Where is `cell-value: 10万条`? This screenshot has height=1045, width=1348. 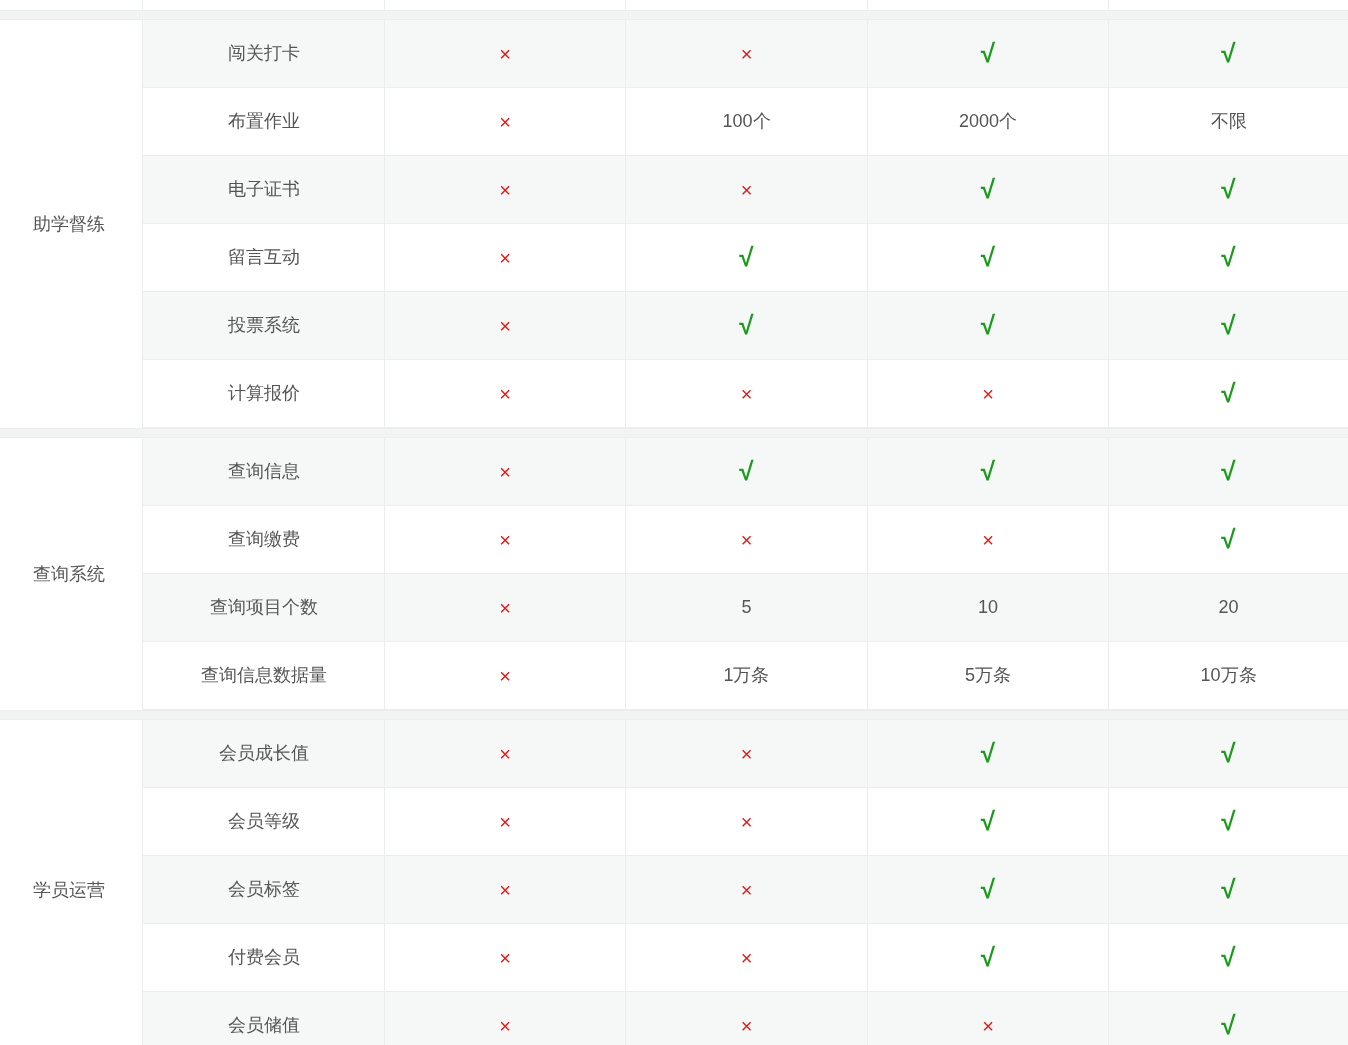 cell-value: 10万条 is located at coordinates (1228, 675).